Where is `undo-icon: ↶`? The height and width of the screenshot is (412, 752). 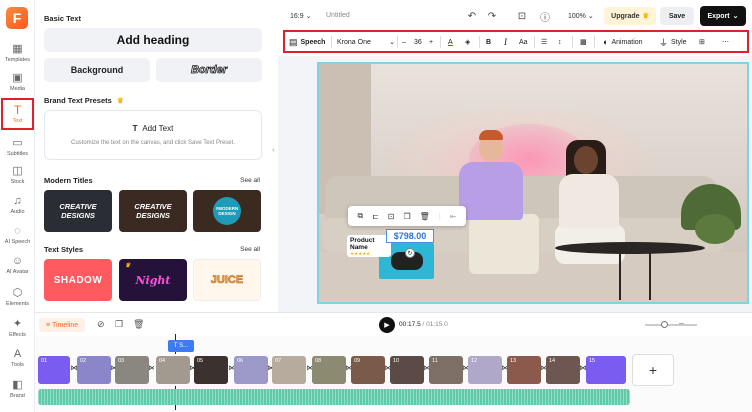
undo-icon: ↶ is located at coordinates (472, 16).